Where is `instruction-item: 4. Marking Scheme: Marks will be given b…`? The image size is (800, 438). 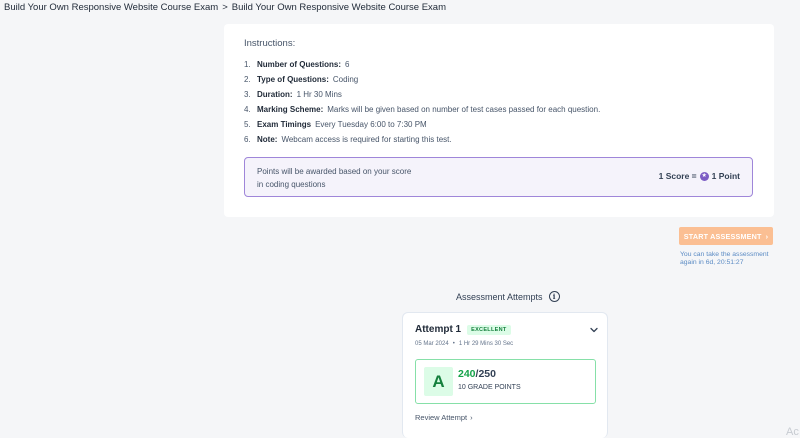
instruction-item: 4. Marking Scheme: Marks will be given b… is located at coordinates (422, 109).